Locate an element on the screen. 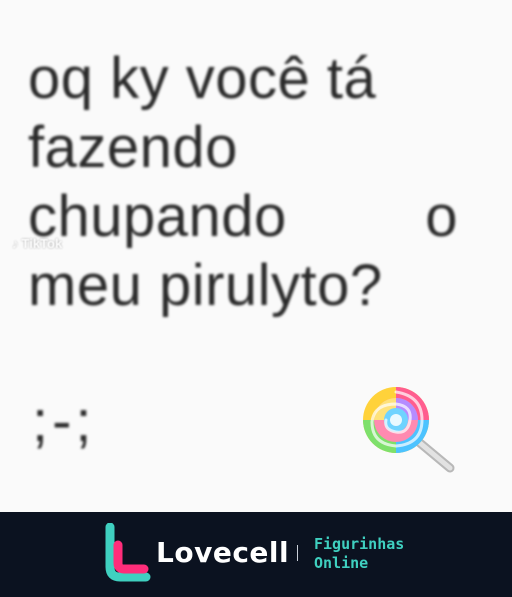  meme-line-4: meu pirulyto? is located at coordinates (205, 285).